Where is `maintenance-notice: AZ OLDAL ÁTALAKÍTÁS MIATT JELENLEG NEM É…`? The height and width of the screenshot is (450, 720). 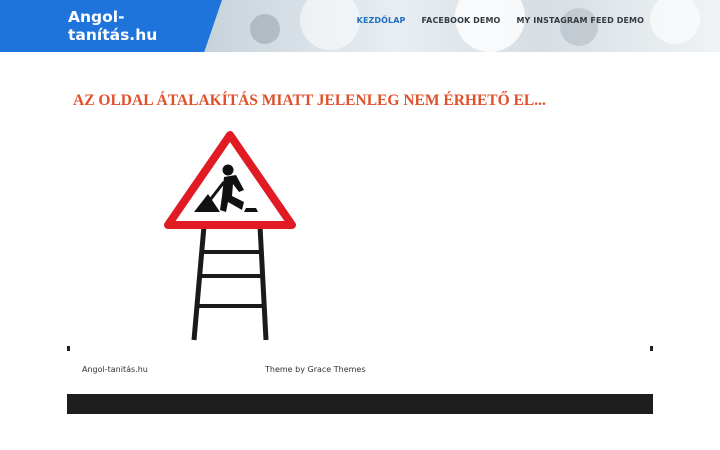
maintenance-notice: AZ OLDAL ÁTALAKÍTÁS MIATT JELENLEG NEM É… is located at coordinates (309, 100).